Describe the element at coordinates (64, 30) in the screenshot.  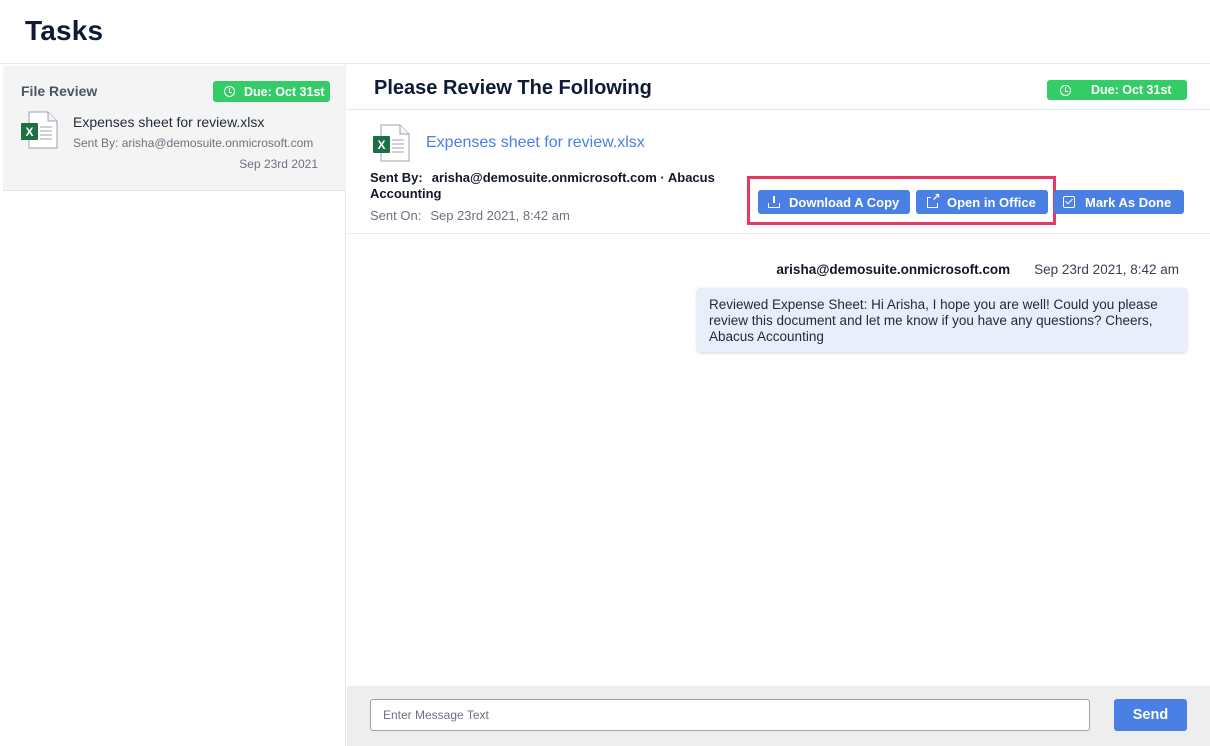
I see `page-title: Tasks` at that location.